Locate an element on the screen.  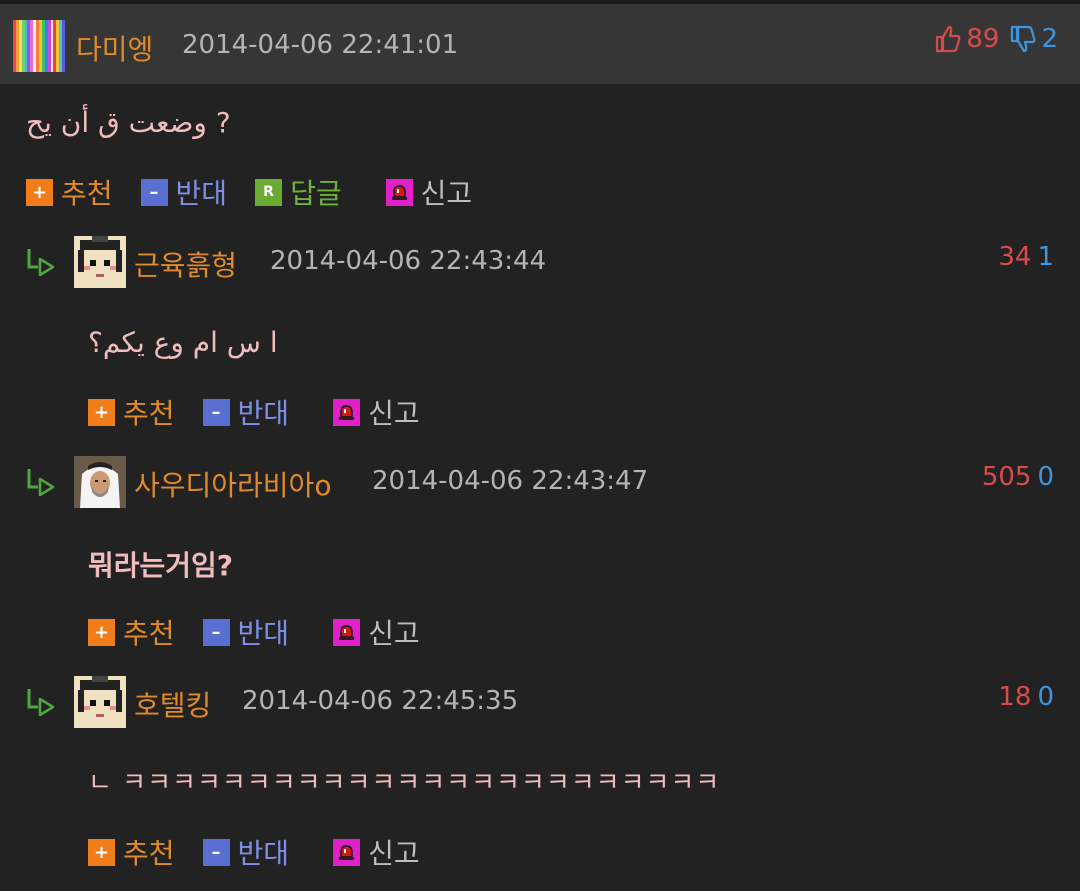
comment-votes: 34 1 is located at coordinates (1026, 257).